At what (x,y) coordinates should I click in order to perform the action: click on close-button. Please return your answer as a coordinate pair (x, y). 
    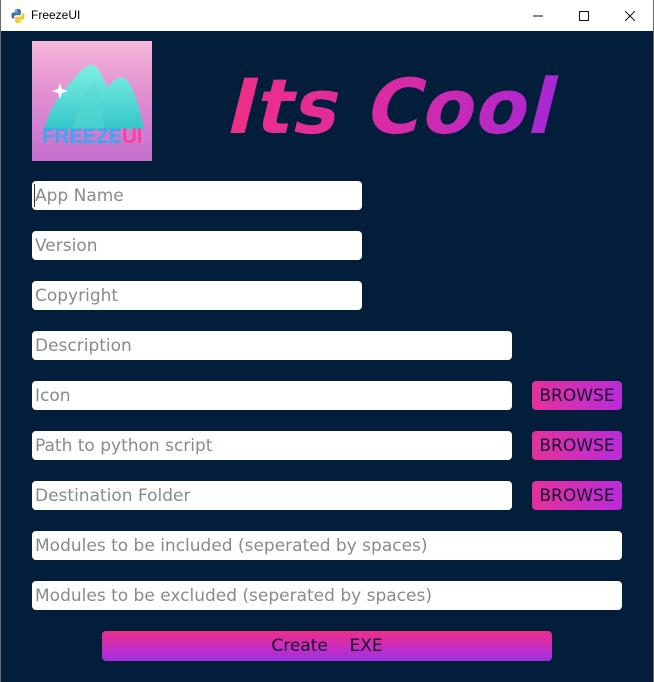
    Looking at the image, I should click on (630, 15).